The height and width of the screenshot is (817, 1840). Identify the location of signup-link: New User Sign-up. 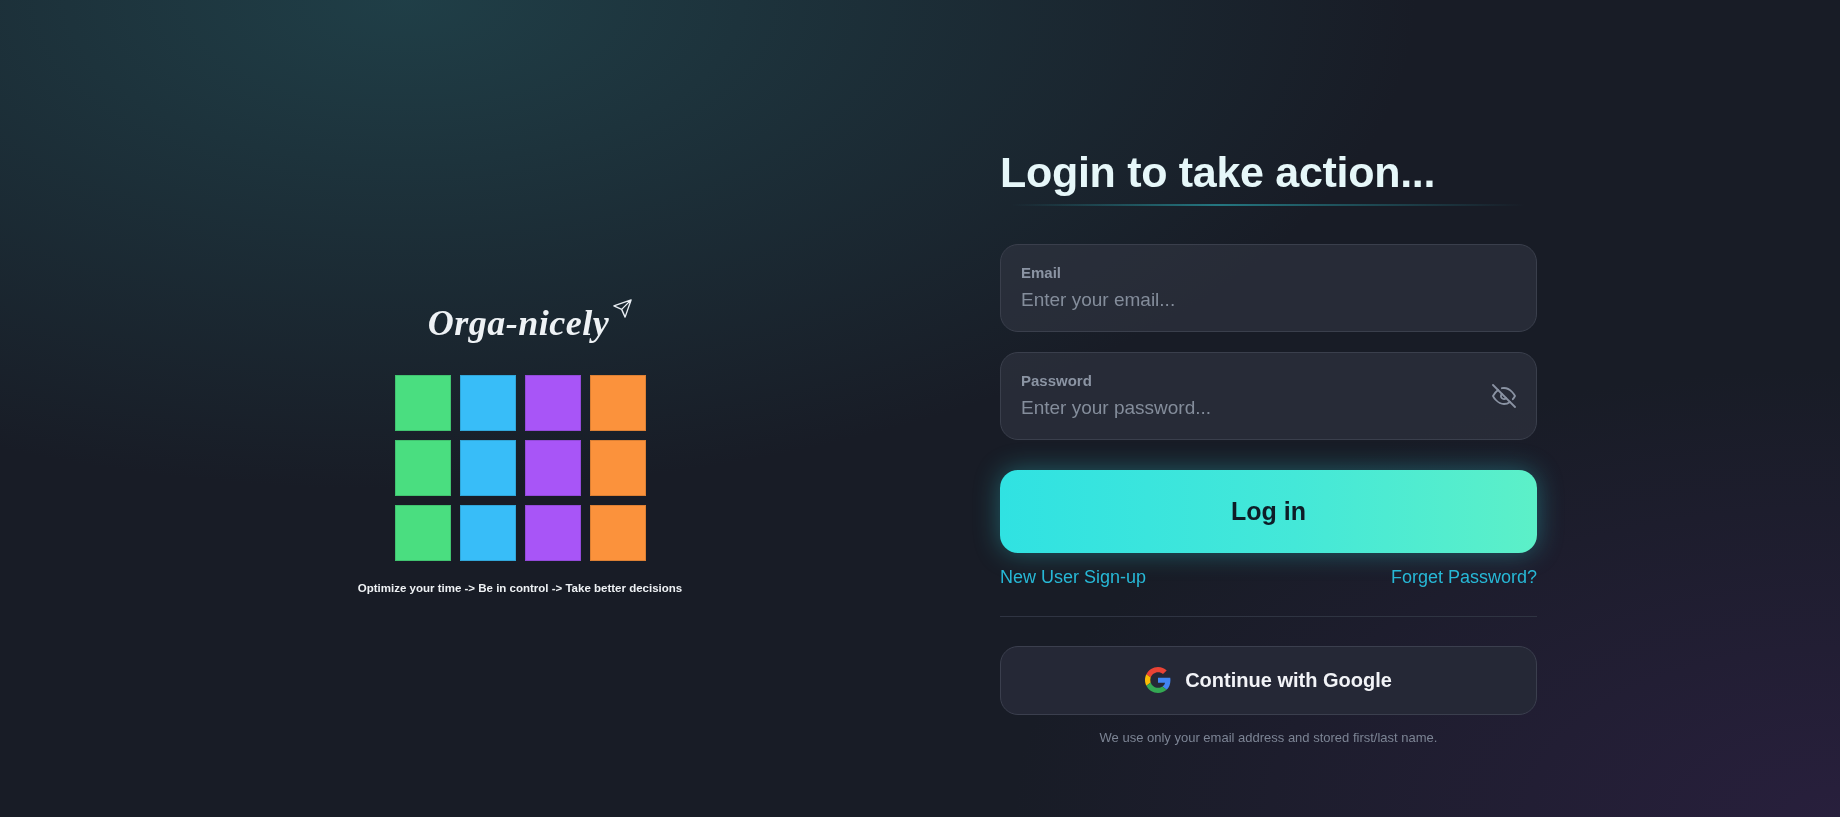
(1073, 576).